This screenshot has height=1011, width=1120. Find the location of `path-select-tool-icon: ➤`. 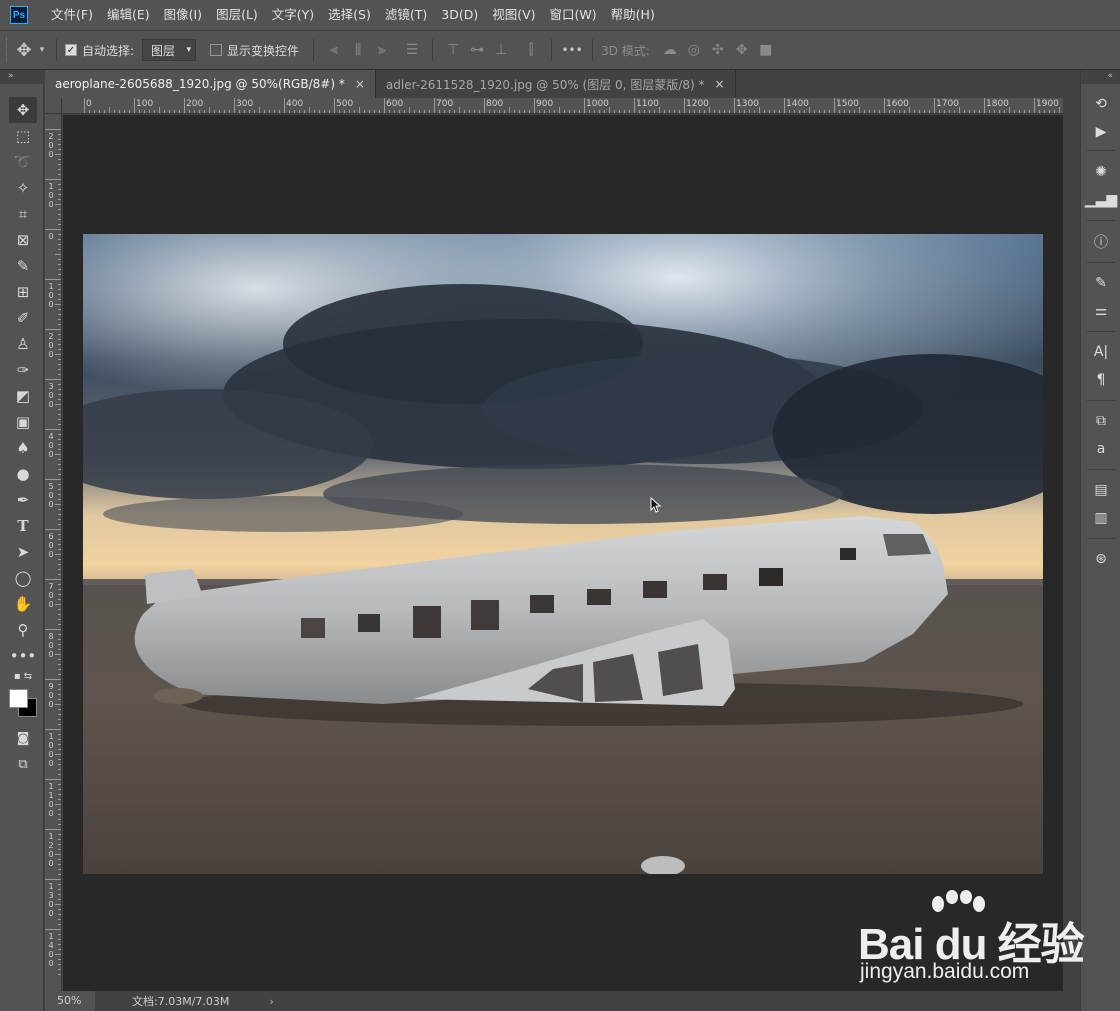

path-select-tool-icon: ➤ is located at coordinates (23, 552).